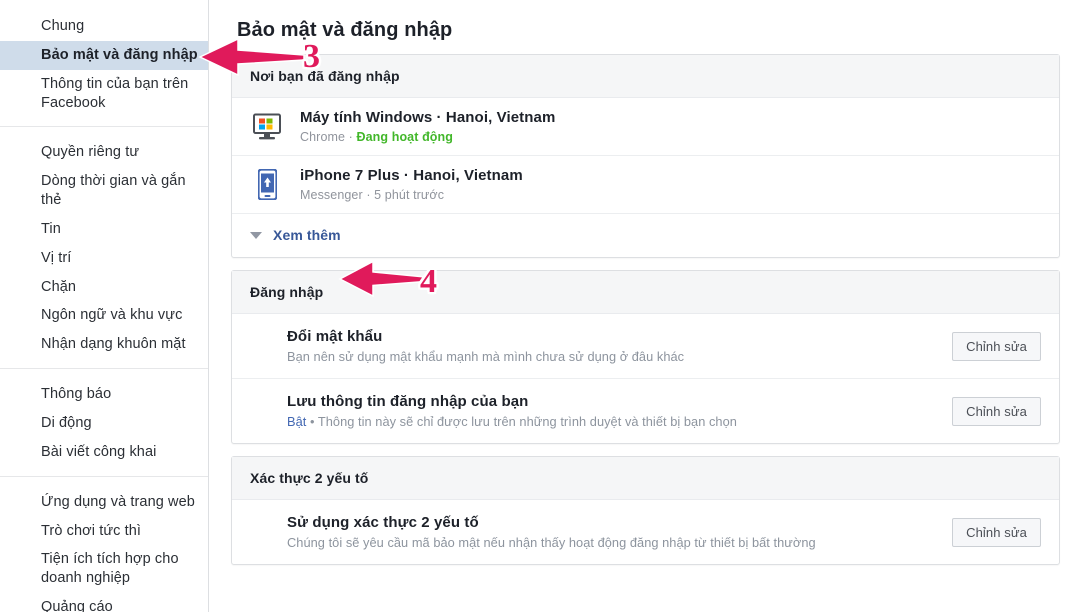  I want to click on sidebar-item-dong-thoi-gian-va-gan-the: Dòng thời gian và gắn thẻ, so click(104, 191).